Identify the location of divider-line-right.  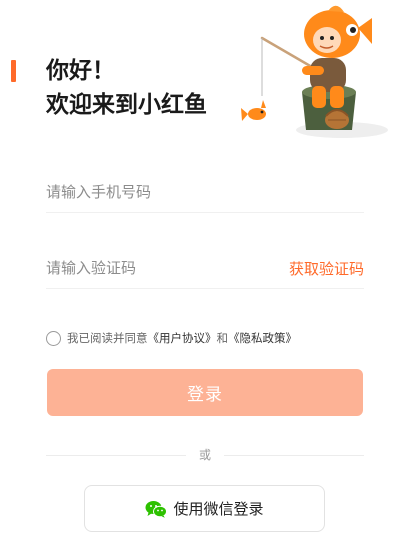
(294, 455).